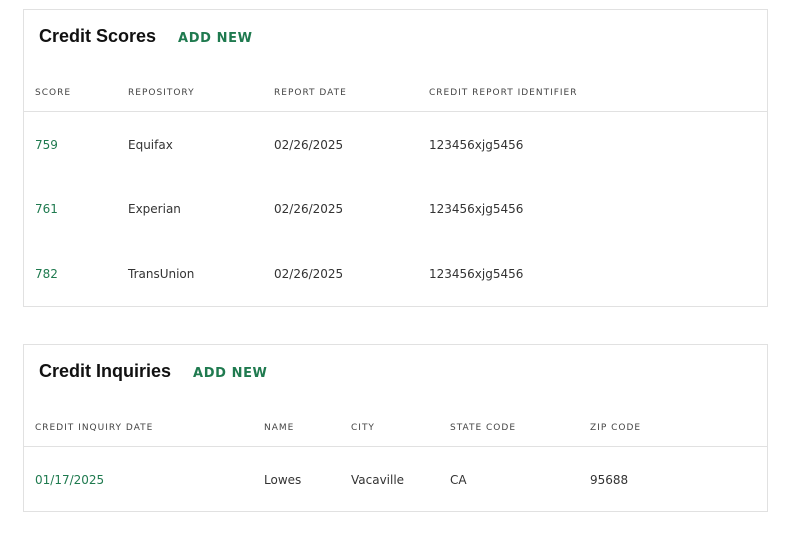 The width and height of the screenshot is (788, 540). I want to click on column-header-repository: REPOSITORY, so click(161, 93).